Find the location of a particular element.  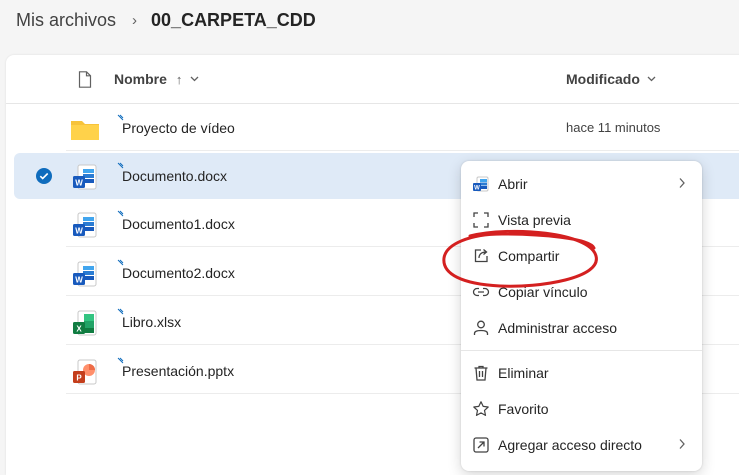

menu-item-label: Administrar acceso is located at coordinates (558, 328).